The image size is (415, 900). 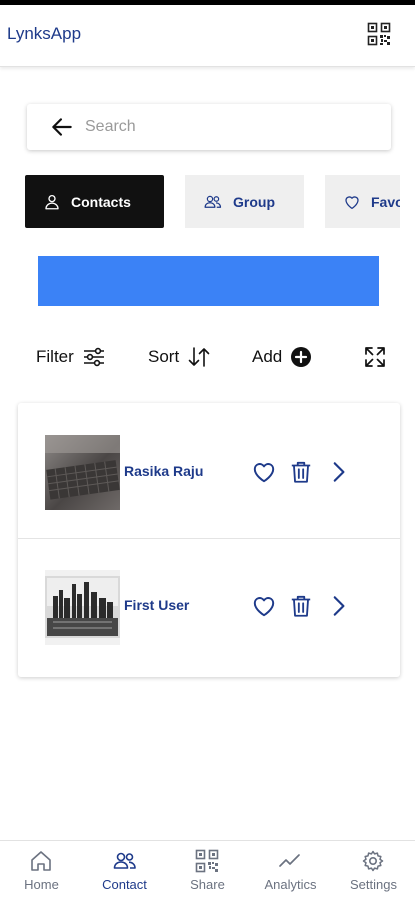 I want to click on nav-label: Settings, so click(x=373, y=884).